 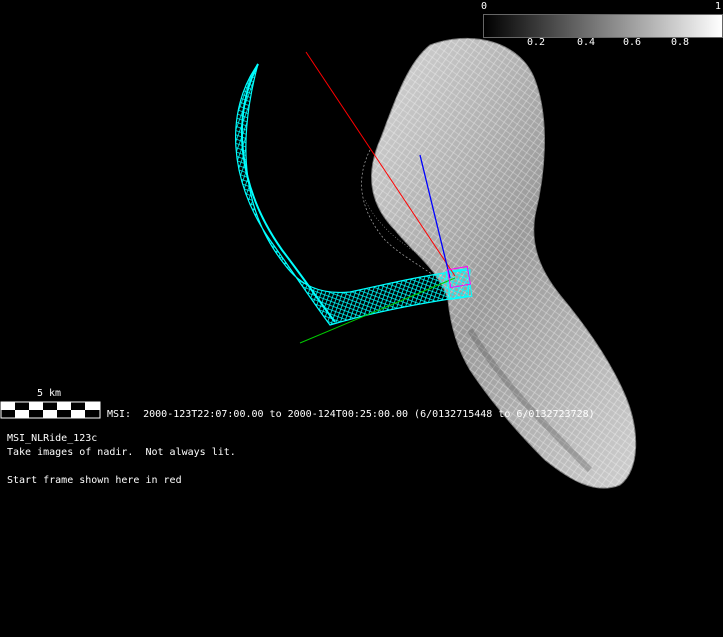 I want to click on observation-name: MSI_NLRide_123c, so click(x=52, y=438).